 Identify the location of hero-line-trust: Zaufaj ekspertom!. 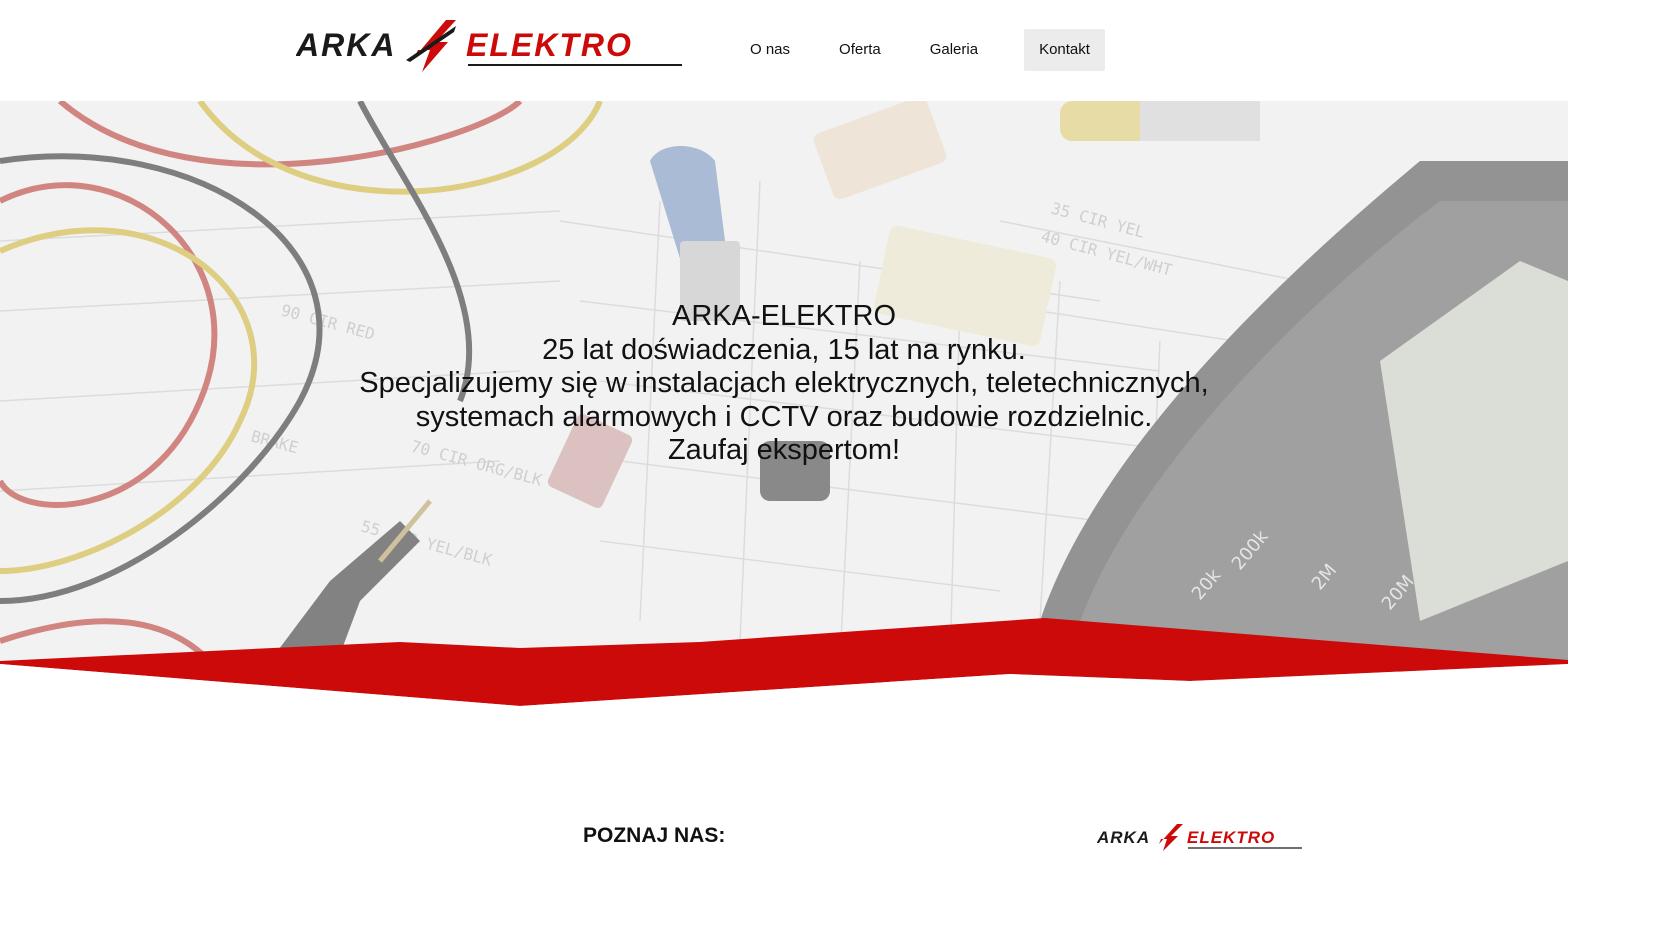
(784, 450).